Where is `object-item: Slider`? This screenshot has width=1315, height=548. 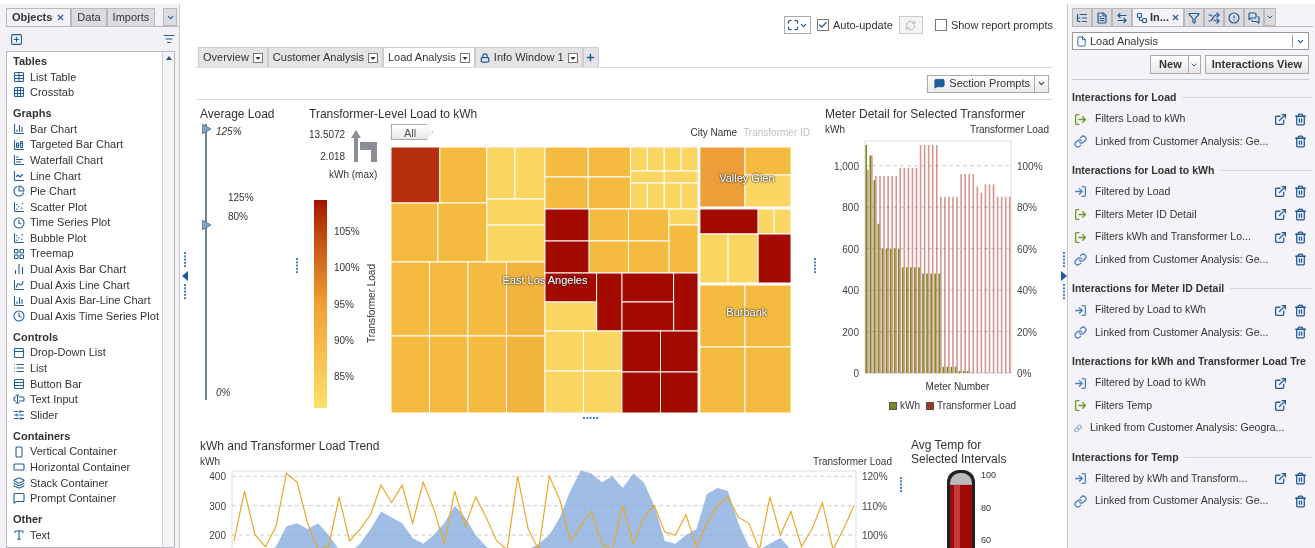
object-item: Slider is located at coordinates (87, 415).